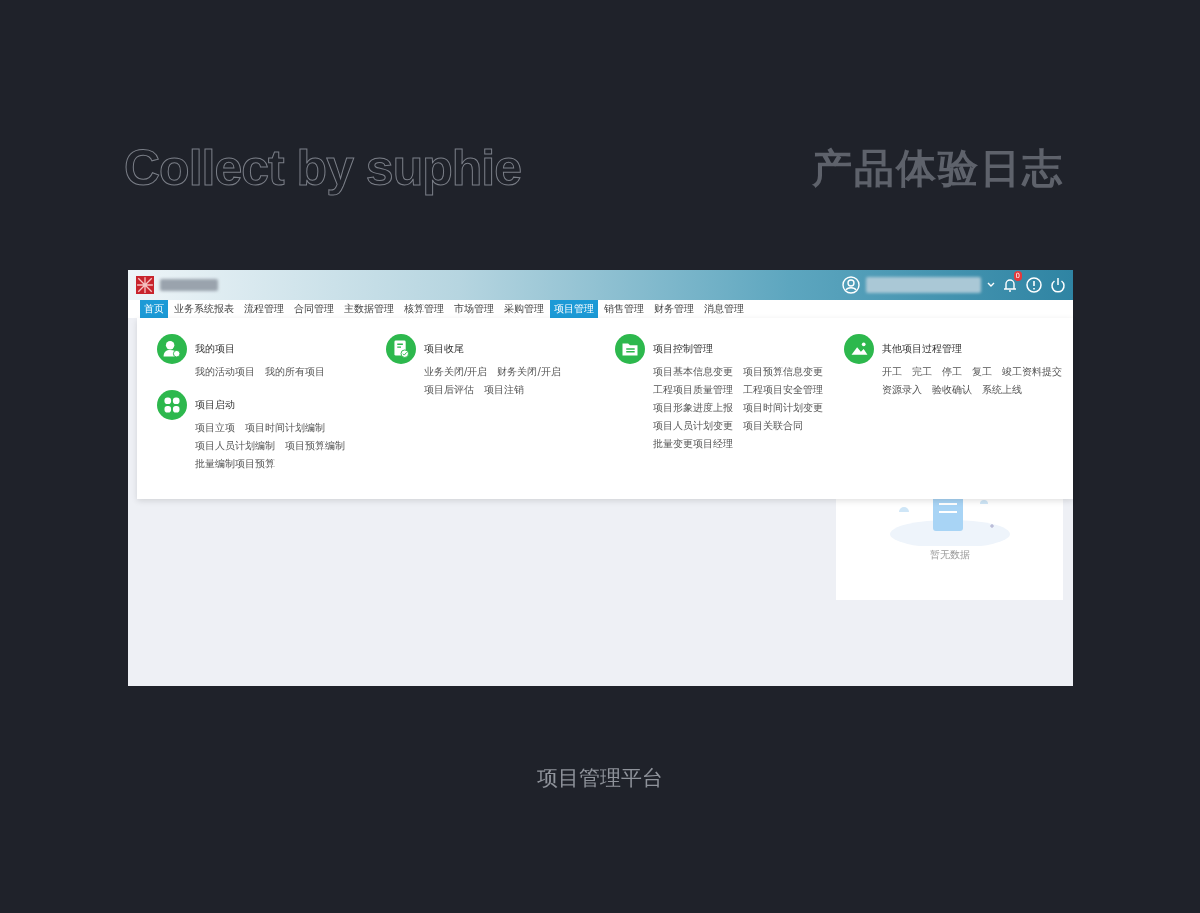  Describe the element at coordinates (314, 309) in the screenshot. I see `nav-tab: 合同管理` at that location.